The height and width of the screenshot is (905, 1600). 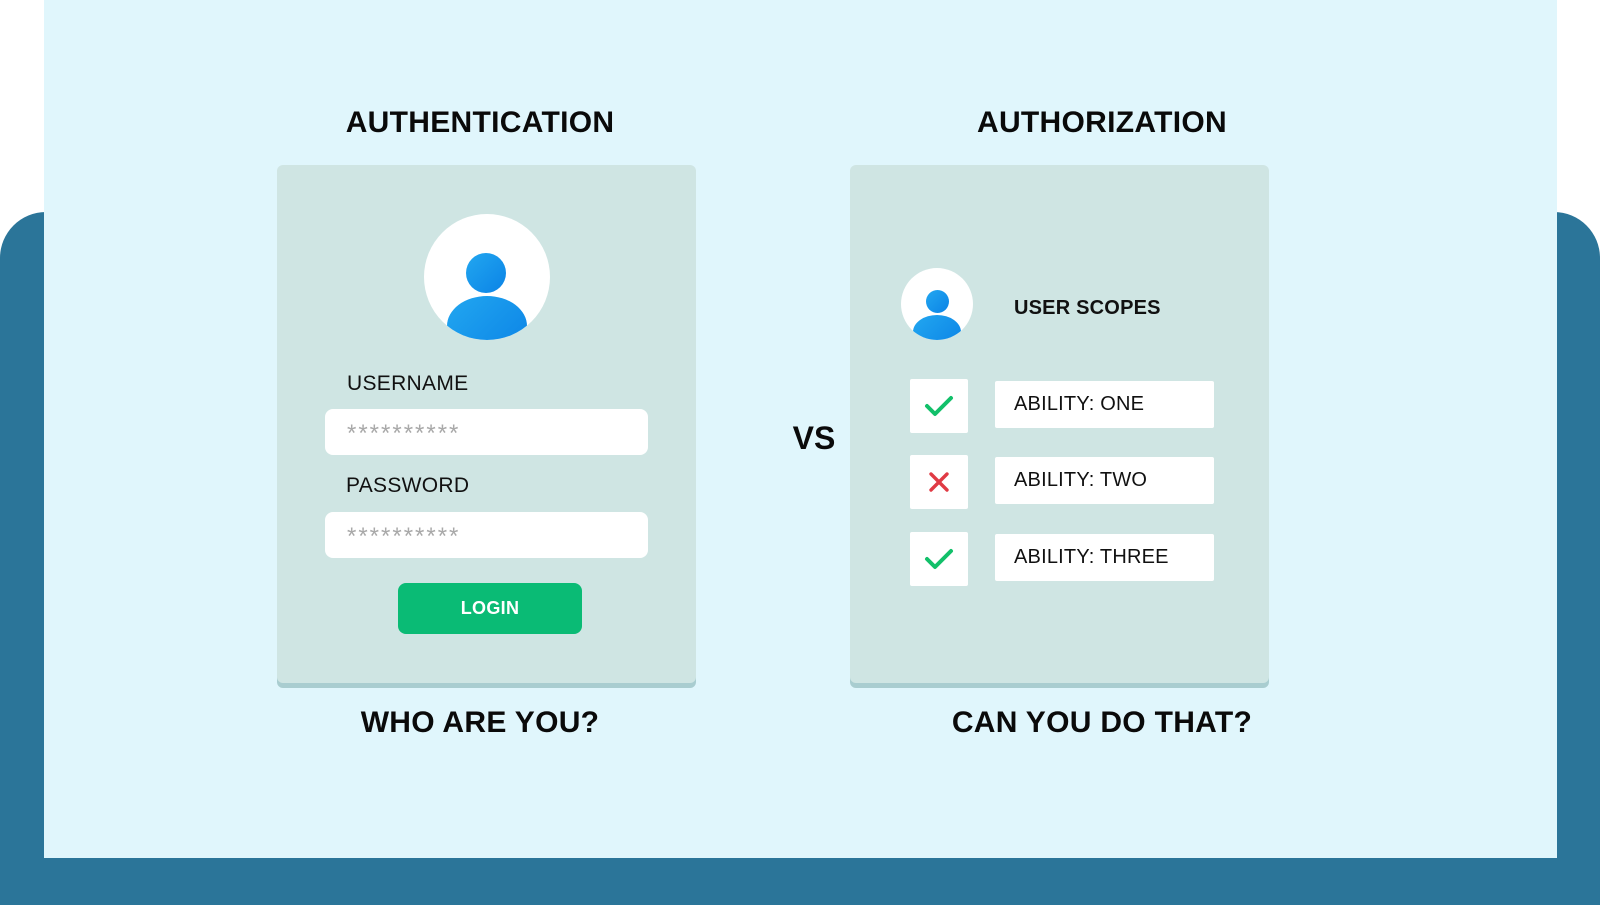 I want to click on user-scopes-label: USER SCOPES, so click(x=1087, y=308).